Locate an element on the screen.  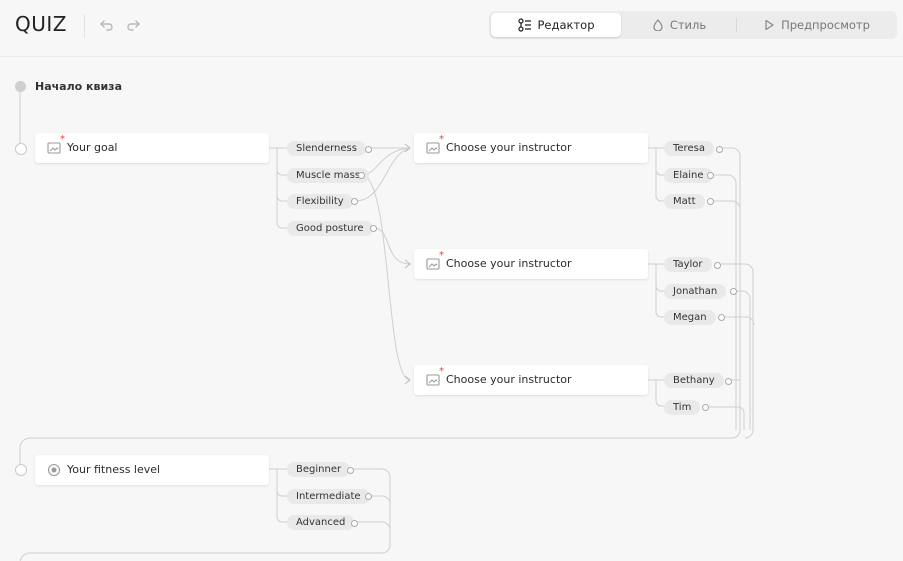
option-pill: Elaine is located at coordinates (688, 175).